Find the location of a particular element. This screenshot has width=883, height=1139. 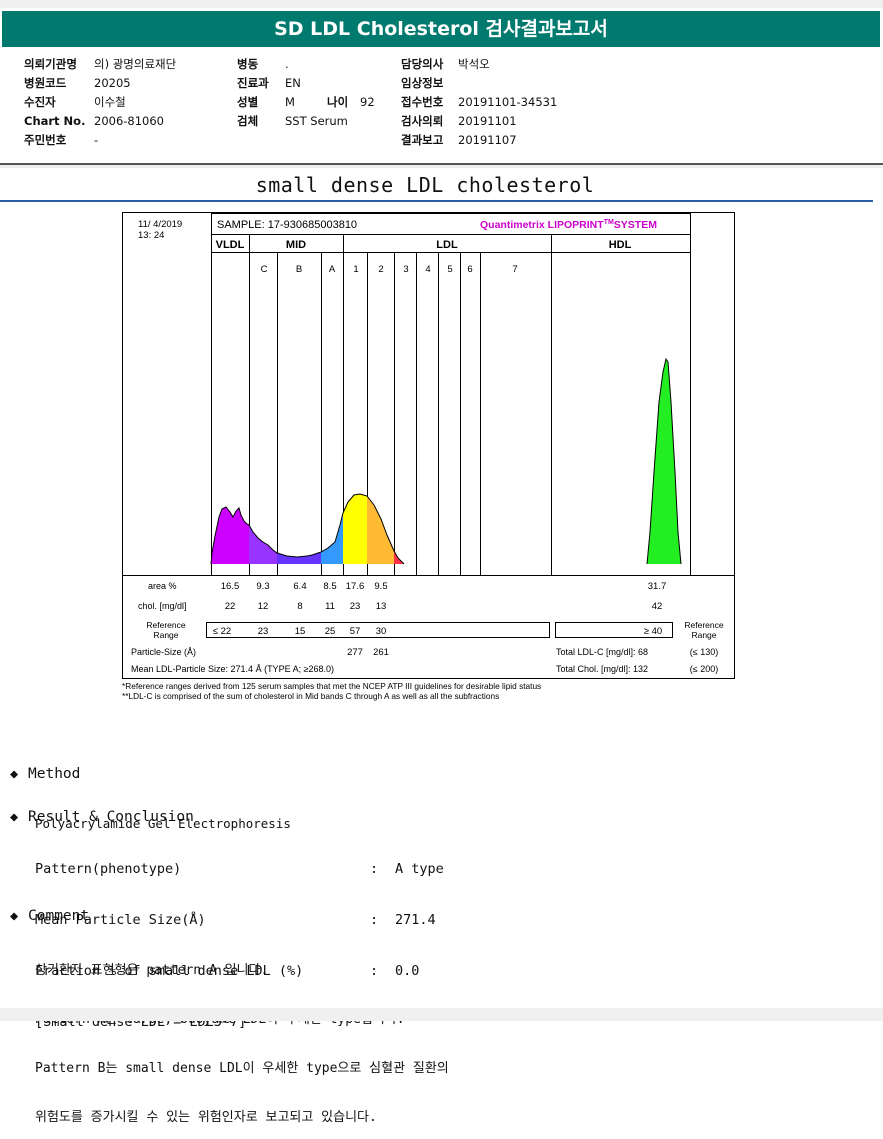

ref-right-label: Range is located at coordinates (703, 635).